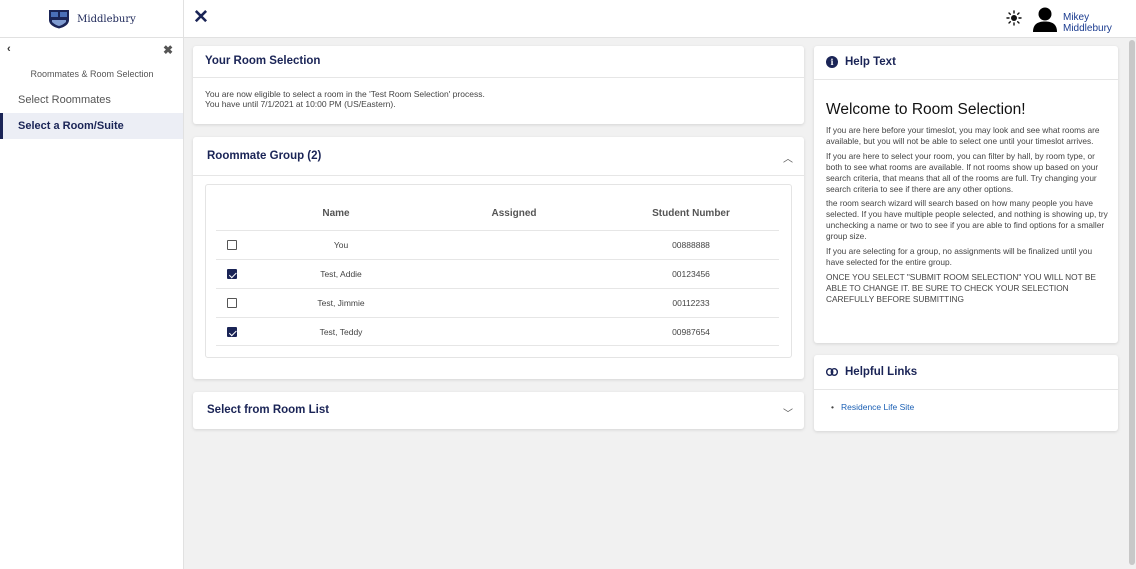 This screenshot has height=569, width=1136. What do you see at coordinates (926, 109) in the screenshot?
I see `welcome-heading: Welcome to Room Selection!` at bounding box center [926, 109].